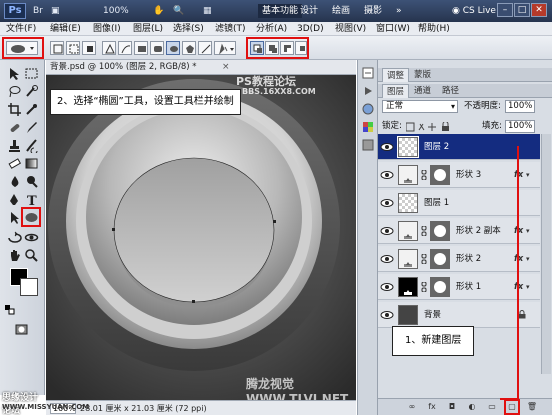  What do you see at coordinates (226, 67) in the screenshot?
I see `close-tab-icon: ×` at bounding box center [226, 67].